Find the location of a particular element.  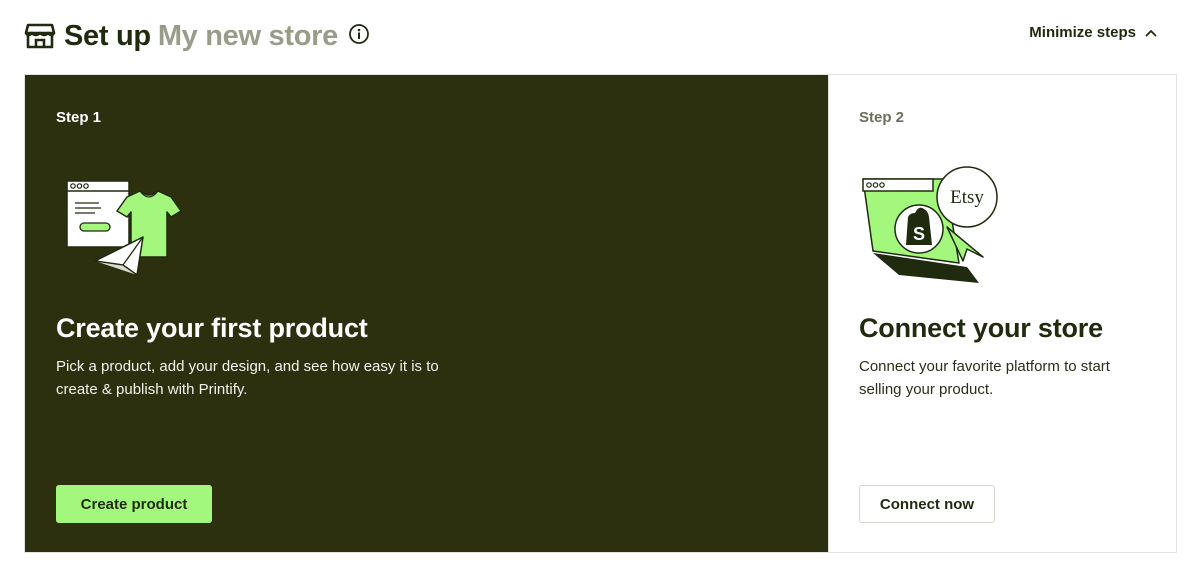

step-label: Step 2 is located at coordinates (882, 117).